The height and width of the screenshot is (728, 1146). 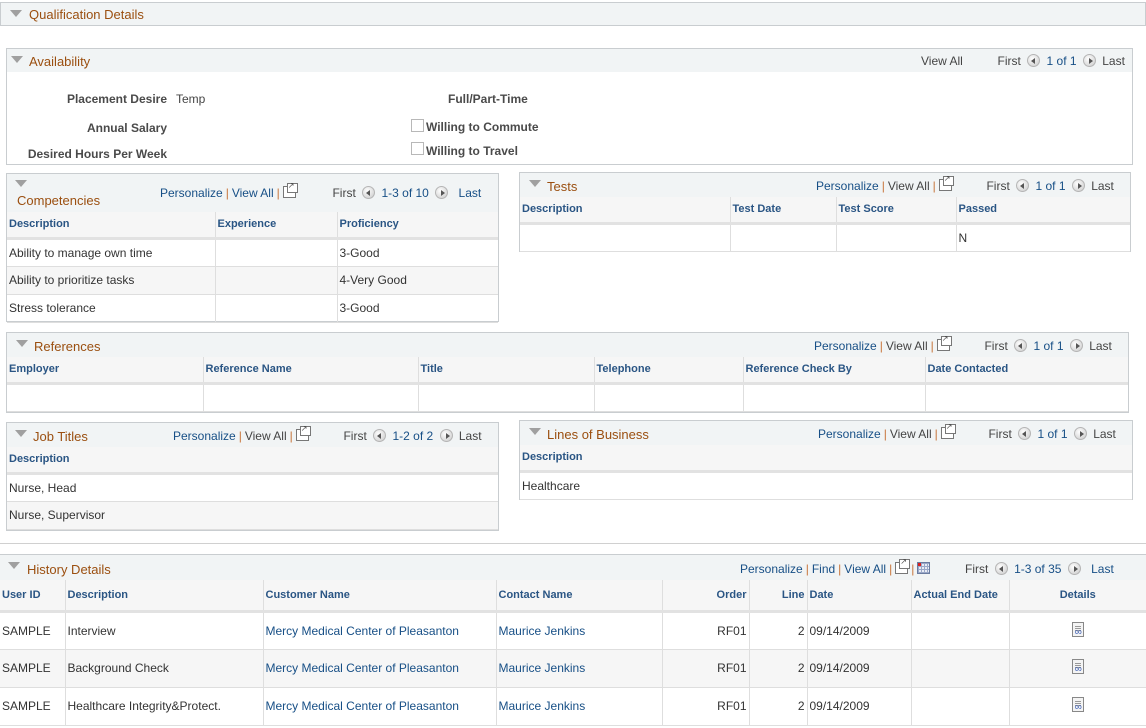 What do you see at coordinates (417, 226) in the screenshot?
I see `column-header: Proficiency` at bounding box center [417, 226].